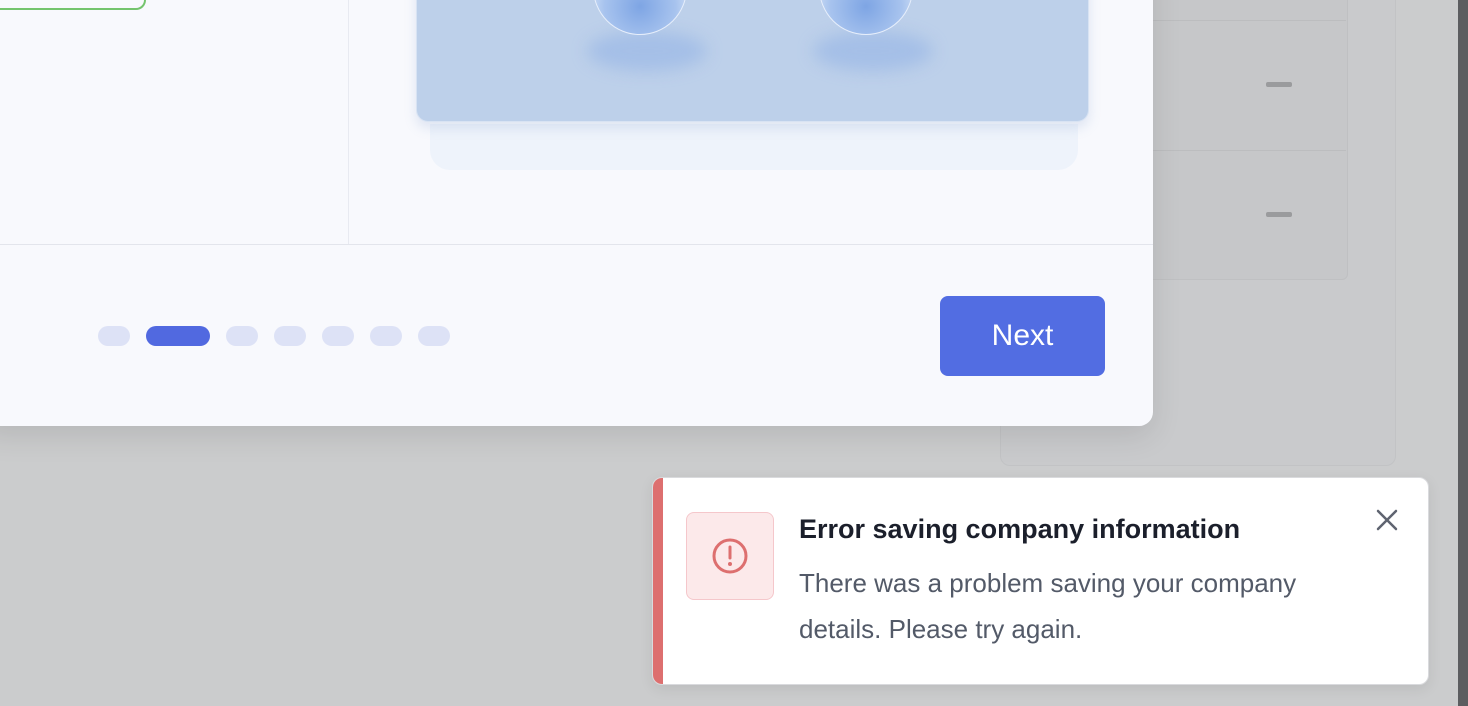 The width and height of the screenshot is (1468, 706). Describe the element at coordinates (658, 581) in the screenshot. I see `toast-accent-bar` at that location.